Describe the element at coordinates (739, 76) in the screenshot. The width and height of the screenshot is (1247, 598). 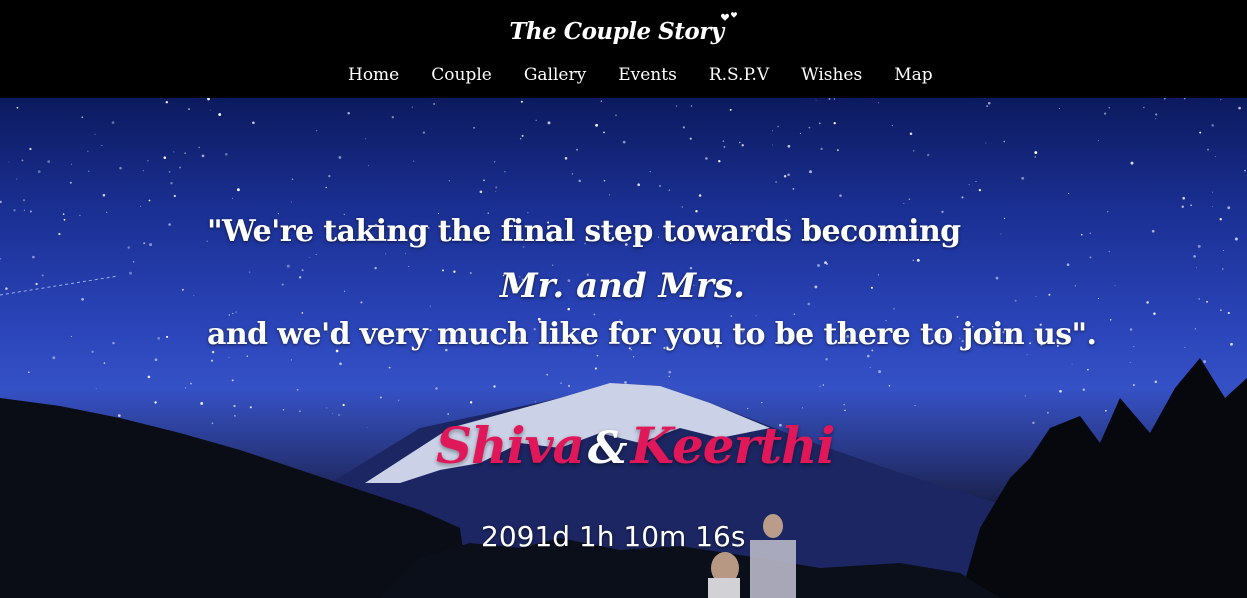
I see `nav-rspv: R.S.P.V` at that location.